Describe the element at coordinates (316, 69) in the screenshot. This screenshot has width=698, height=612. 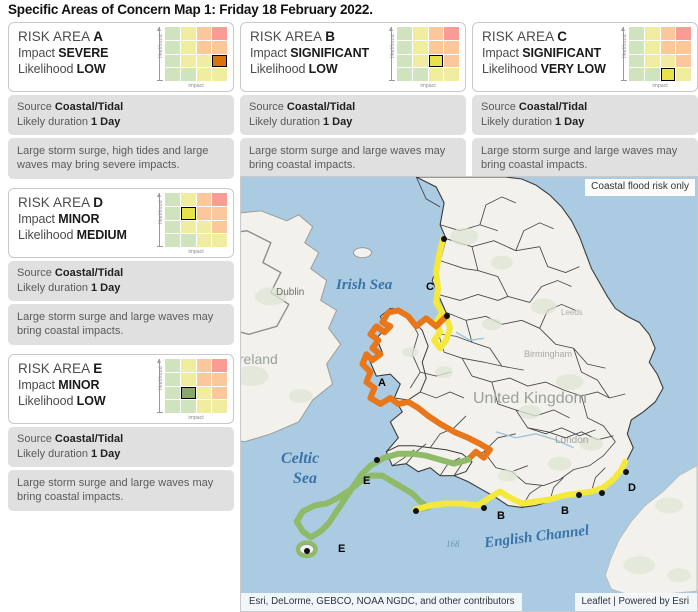
I see `risk-card-b-likelihood: Likelihood LOW` at that location.